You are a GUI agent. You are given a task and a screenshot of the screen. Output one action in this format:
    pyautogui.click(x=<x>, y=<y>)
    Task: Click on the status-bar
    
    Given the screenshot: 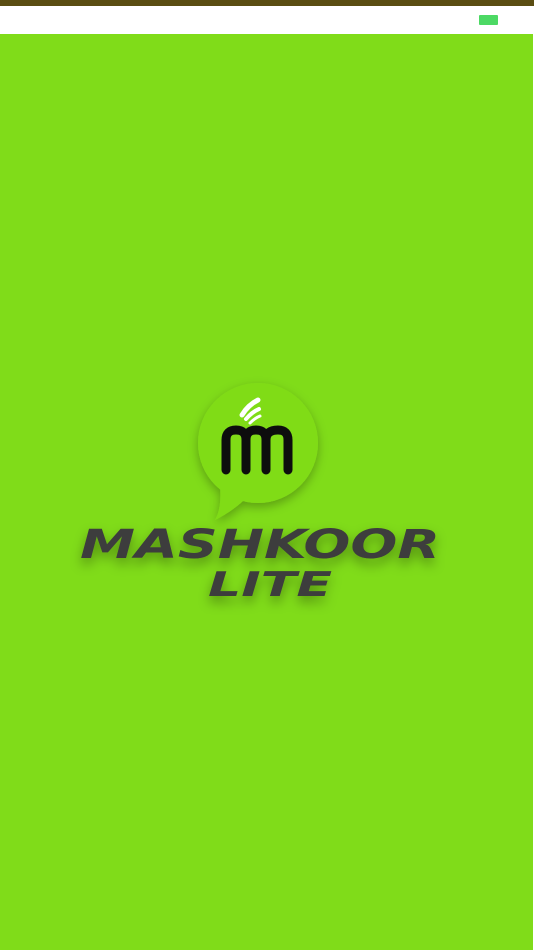 What is the action you would take?
    pyautogui.click(x=267, y=20)
    